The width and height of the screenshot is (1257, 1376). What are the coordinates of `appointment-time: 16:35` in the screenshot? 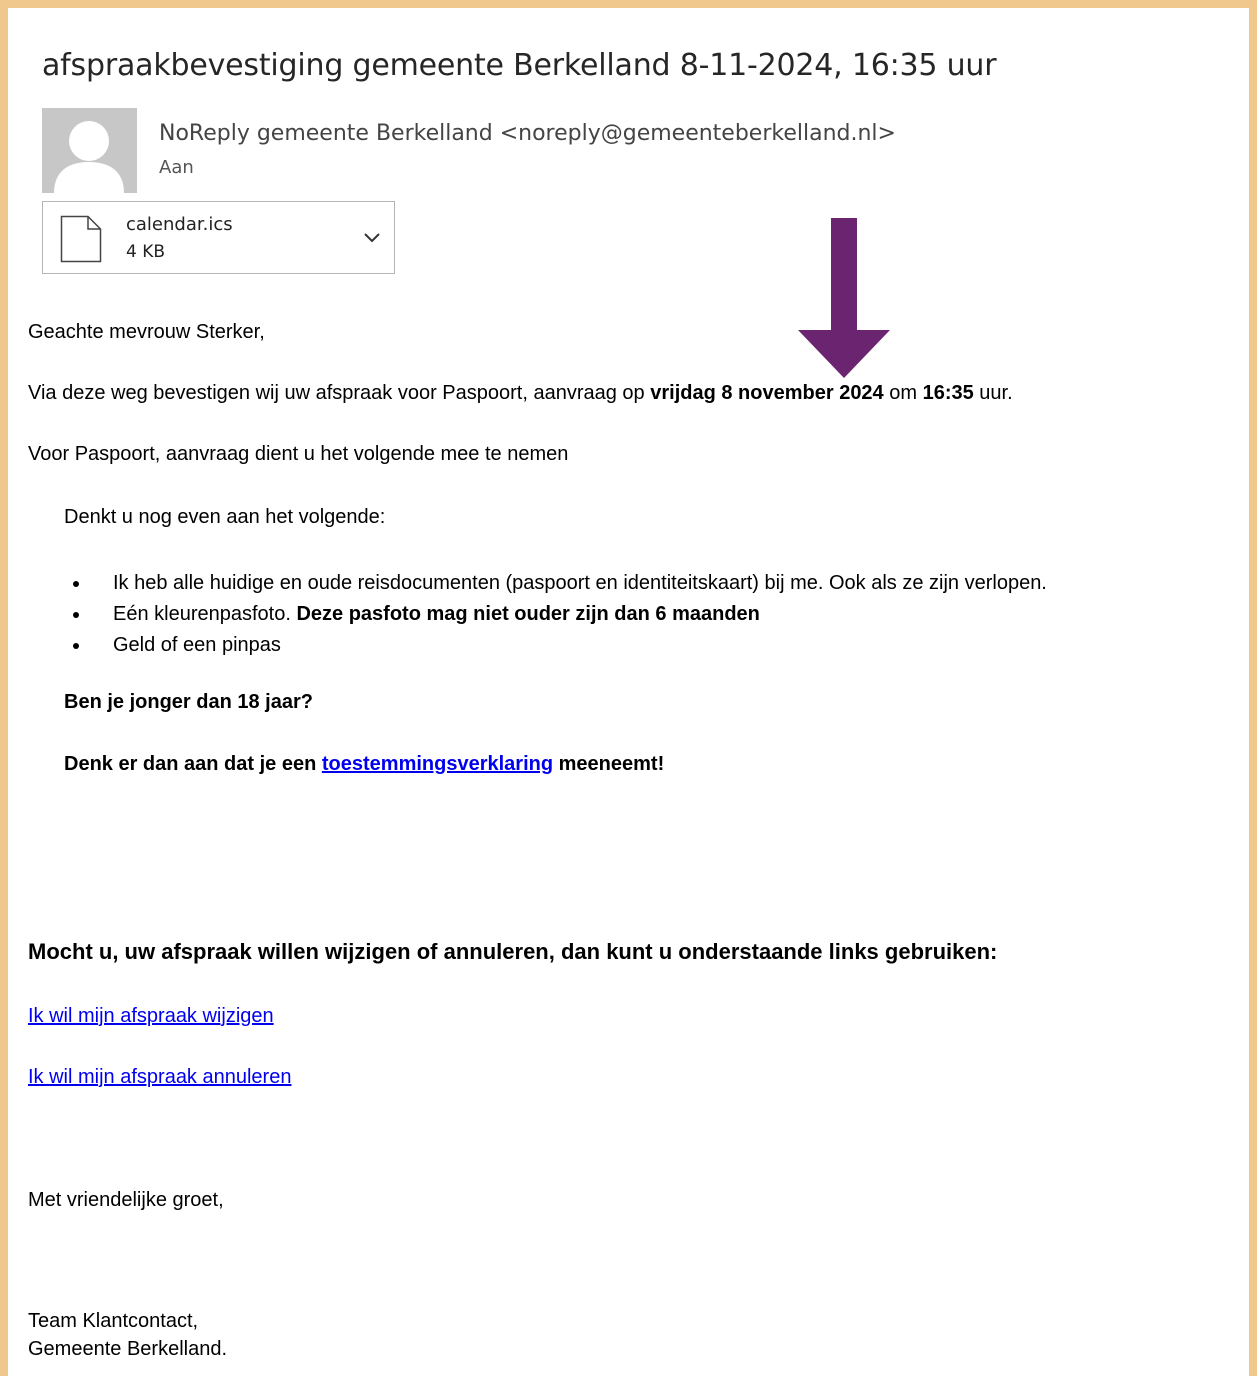 It's located at (948, 393).